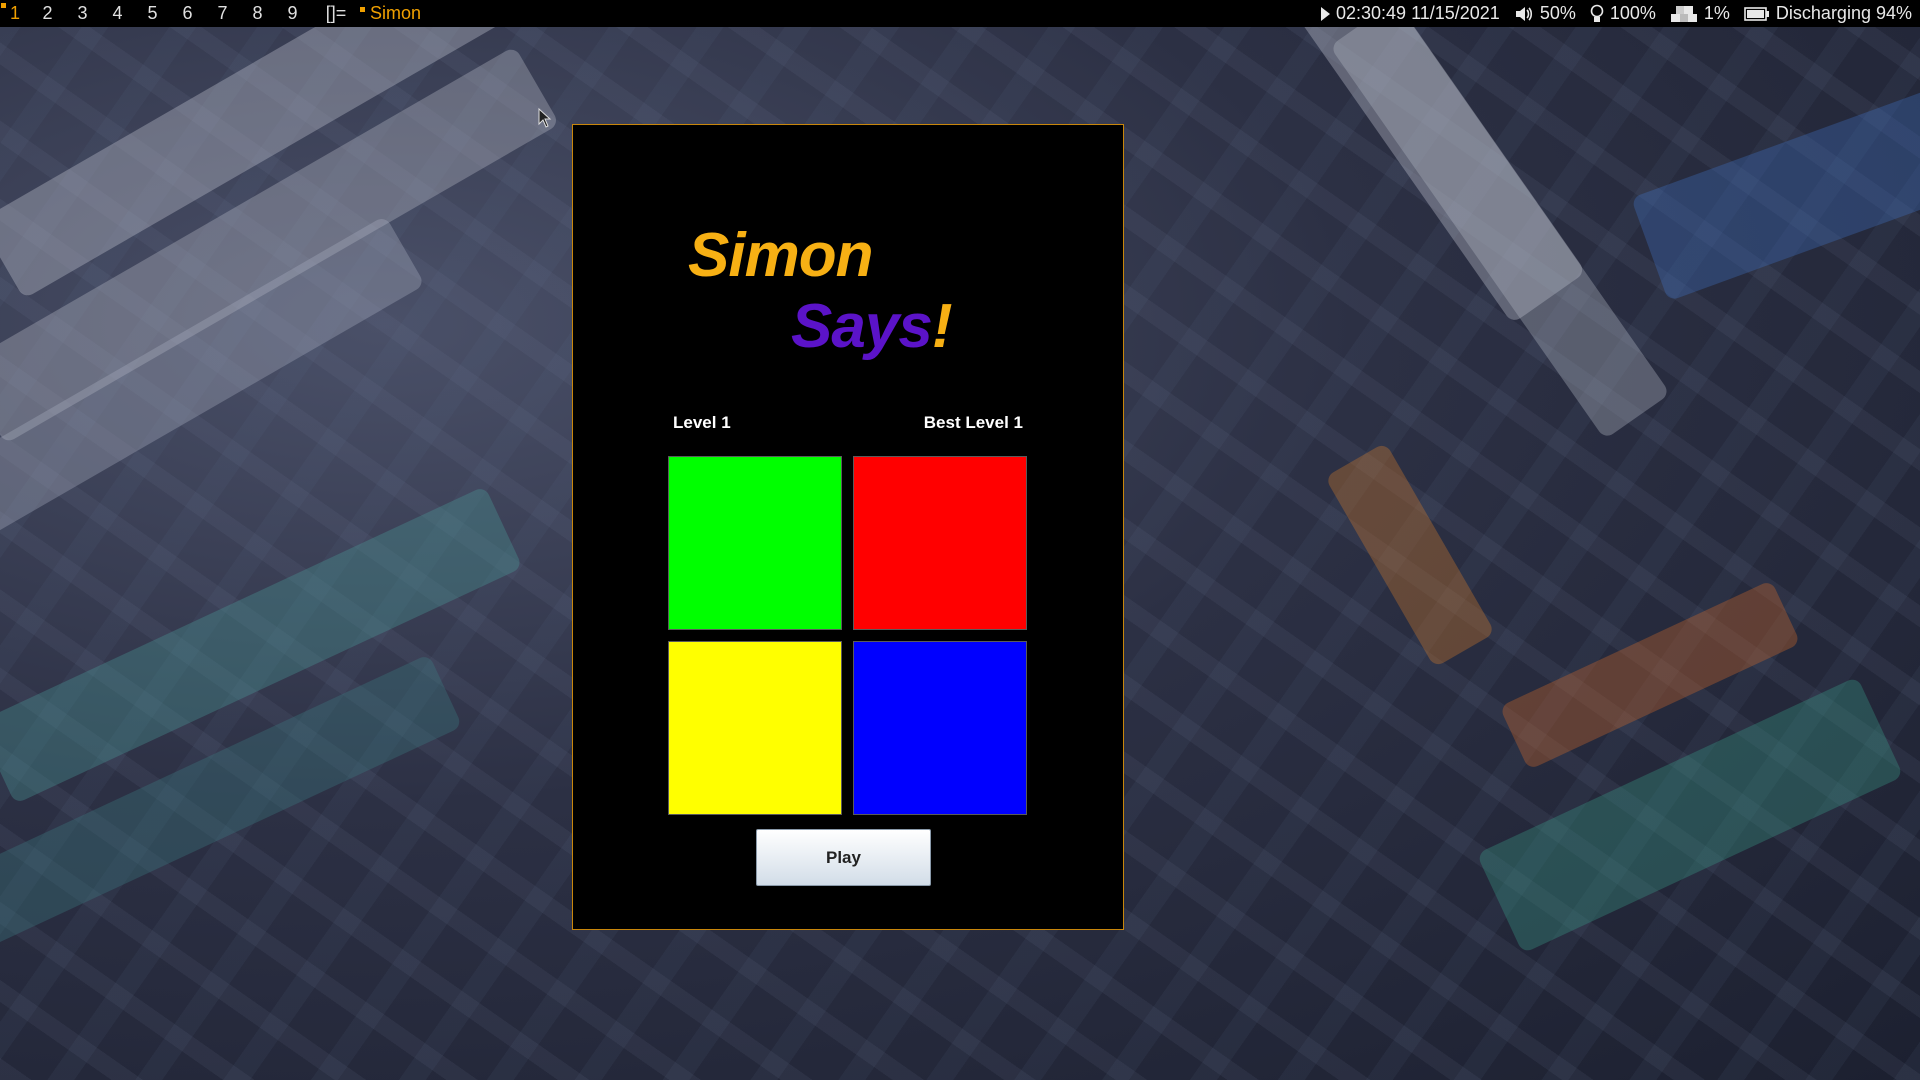 The height and width of the screenshot is (1080, 1920). Describe the element at coordinates (15, 13) in the screenshot. I see `workspace-1: 1` at that location.